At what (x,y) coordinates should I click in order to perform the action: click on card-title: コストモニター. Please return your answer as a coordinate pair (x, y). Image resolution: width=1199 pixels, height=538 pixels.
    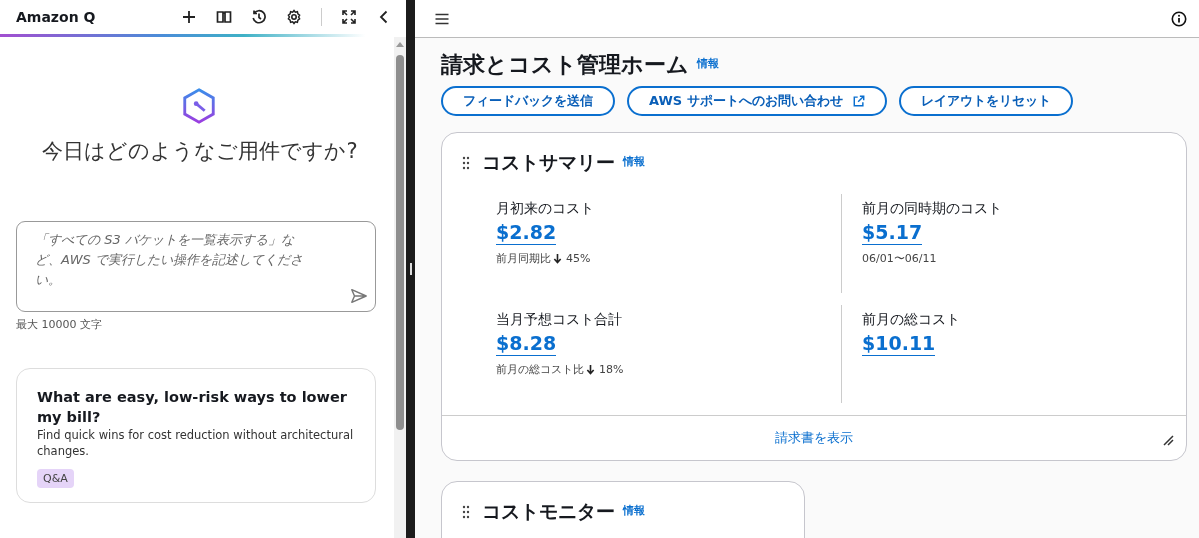
    Looking at the image, I should click on (548, 511).